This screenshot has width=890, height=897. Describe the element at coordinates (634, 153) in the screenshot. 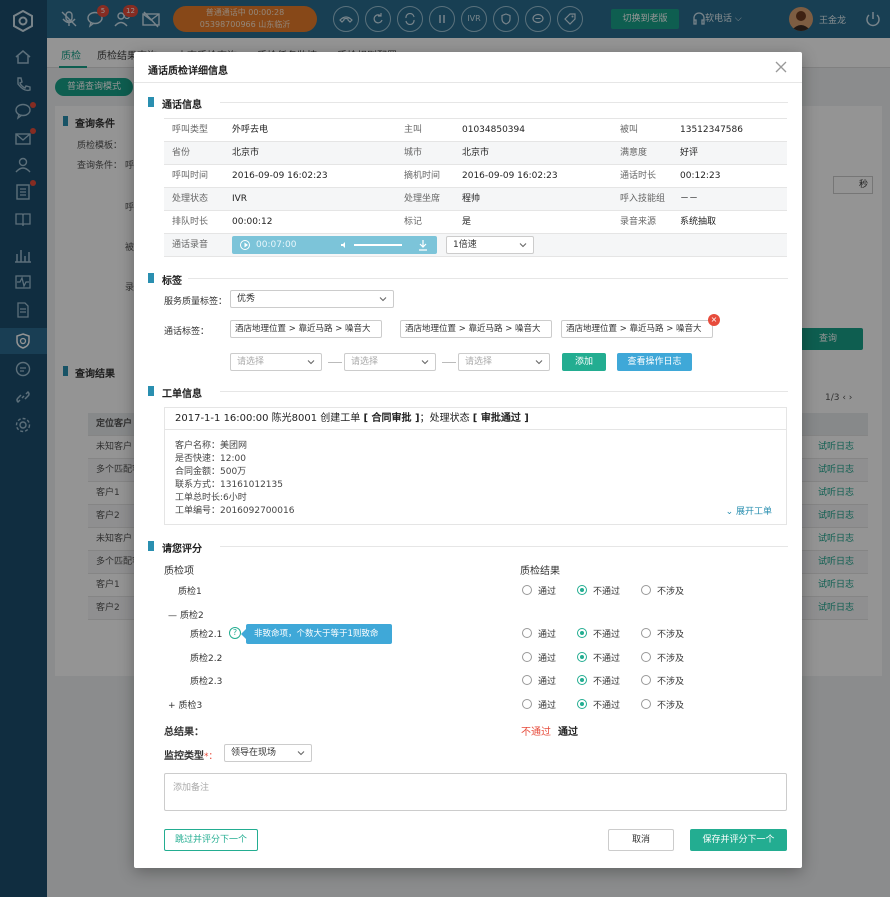

I see `field-label: 满意度` at that location.